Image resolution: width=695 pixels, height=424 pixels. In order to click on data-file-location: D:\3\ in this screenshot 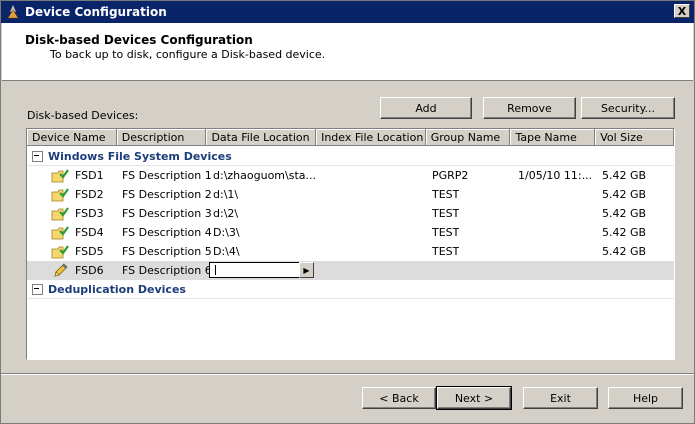, I will do `click(226, 232)`.